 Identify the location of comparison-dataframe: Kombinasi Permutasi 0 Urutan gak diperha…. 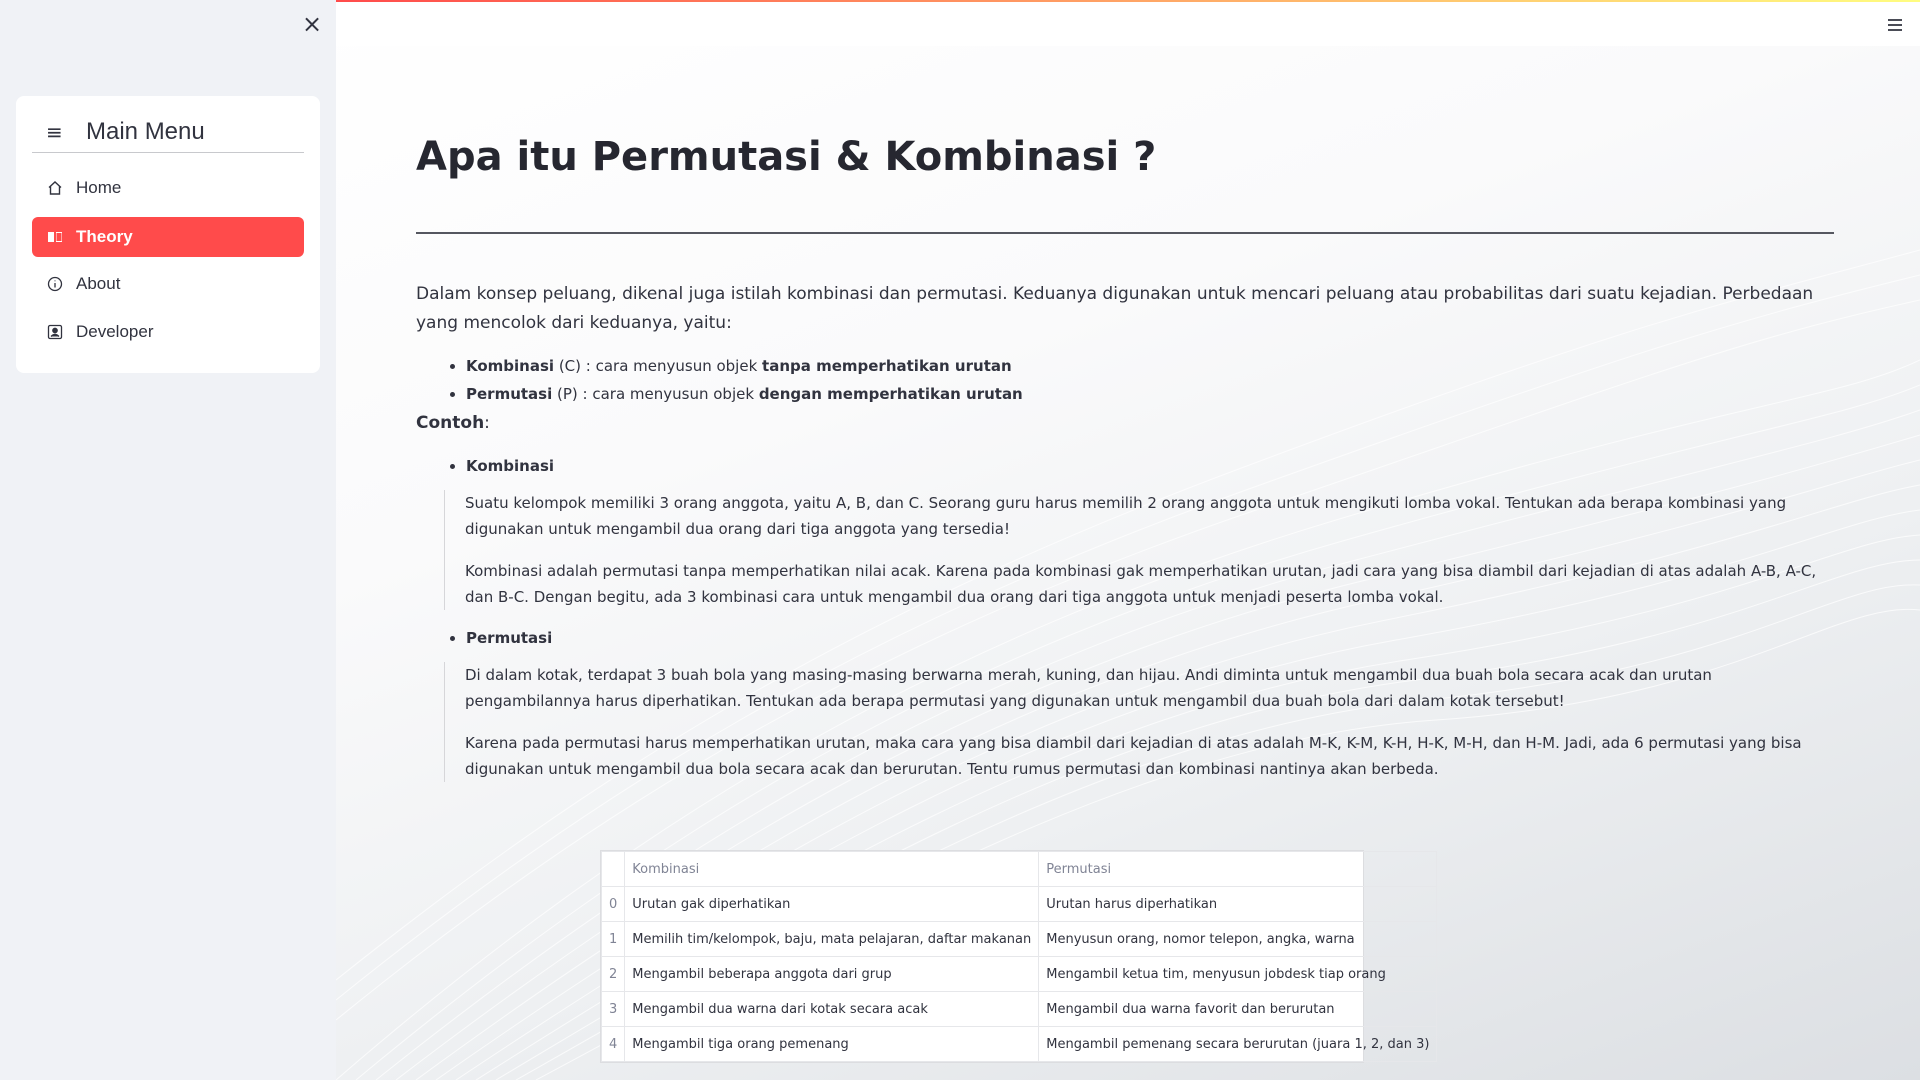
(1019, 956).